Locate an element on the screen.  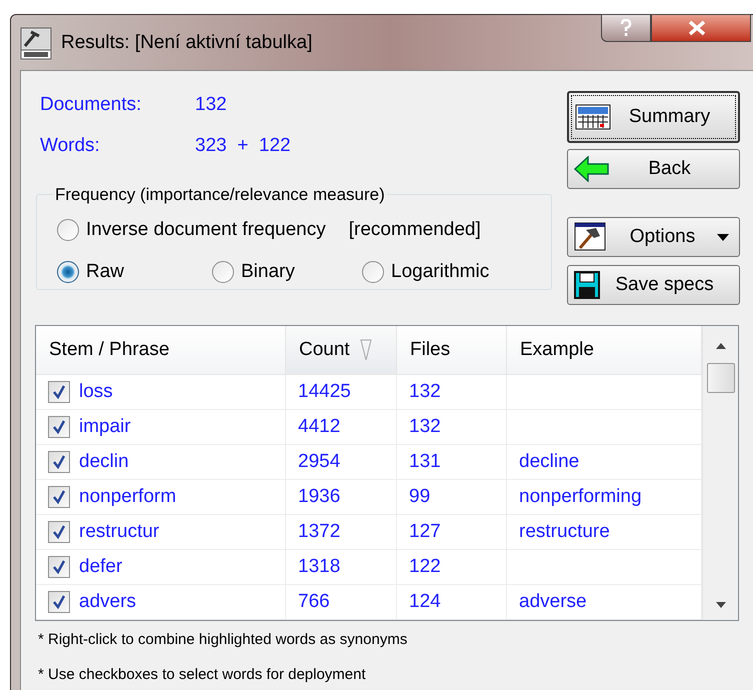
radio-label: Logarithmic is located at coordinates (440, 272).